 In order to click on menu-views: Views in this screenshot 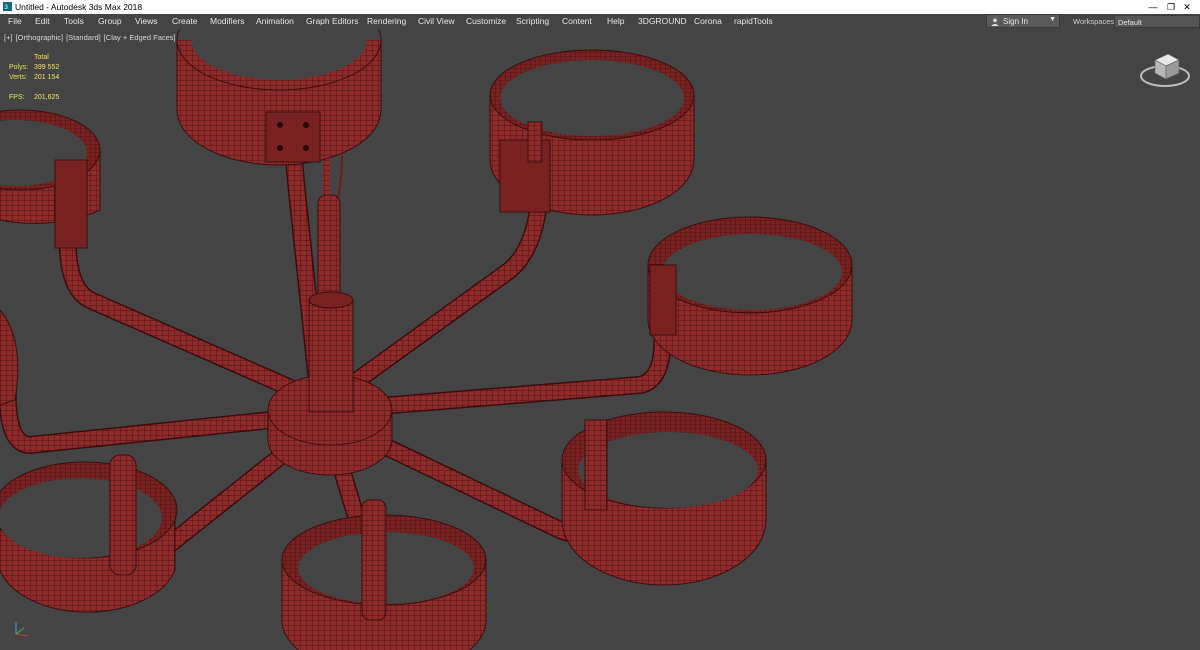, I will do `click(146, 21)`.